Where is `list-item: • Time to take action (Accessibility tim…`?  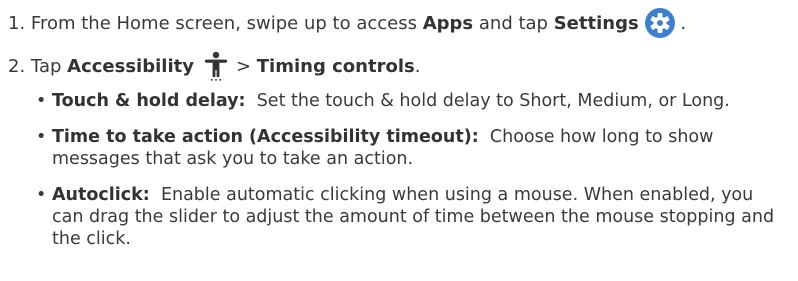 list-item: • Time to take action (Accessibility tim… is located at coordinates (406, 148).